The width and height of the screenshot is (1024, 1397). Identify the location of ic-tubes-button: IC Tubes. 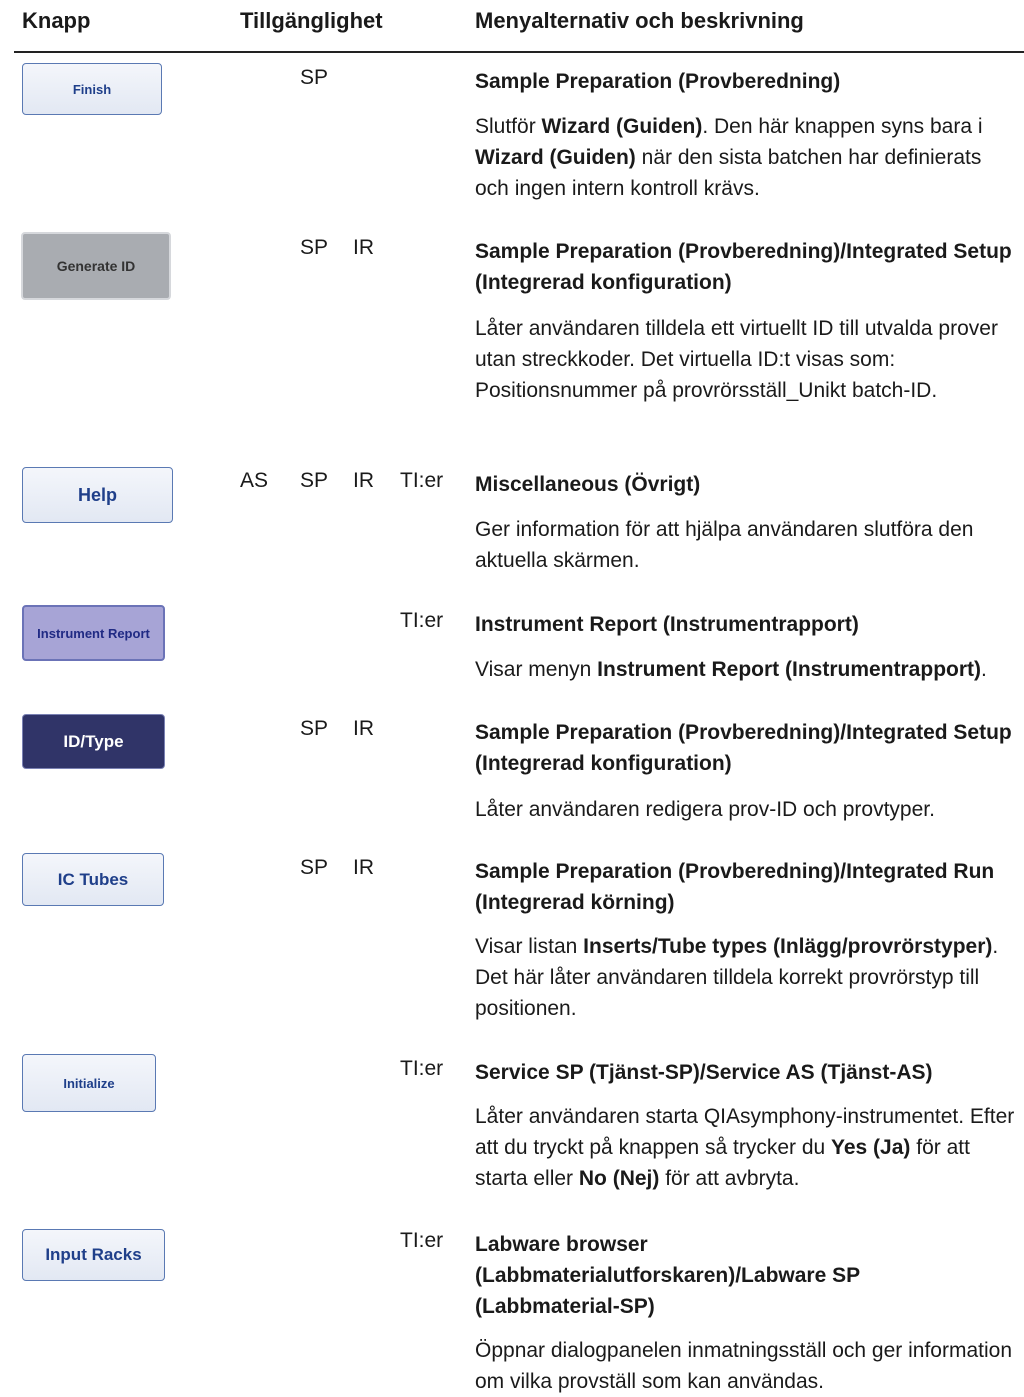
(93, 879).